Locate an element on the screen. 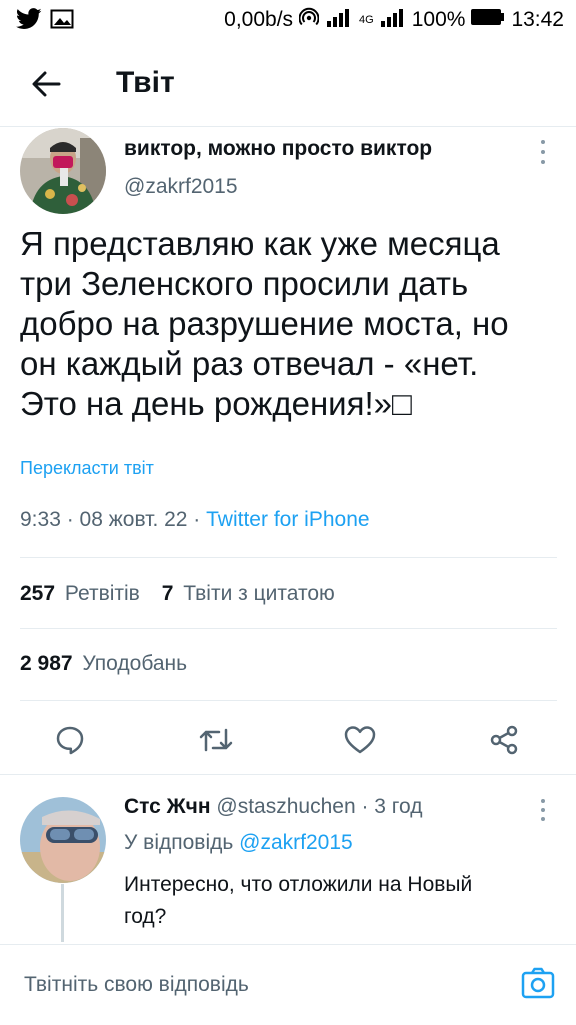  more-options-button is located at coordinates (543, 152).